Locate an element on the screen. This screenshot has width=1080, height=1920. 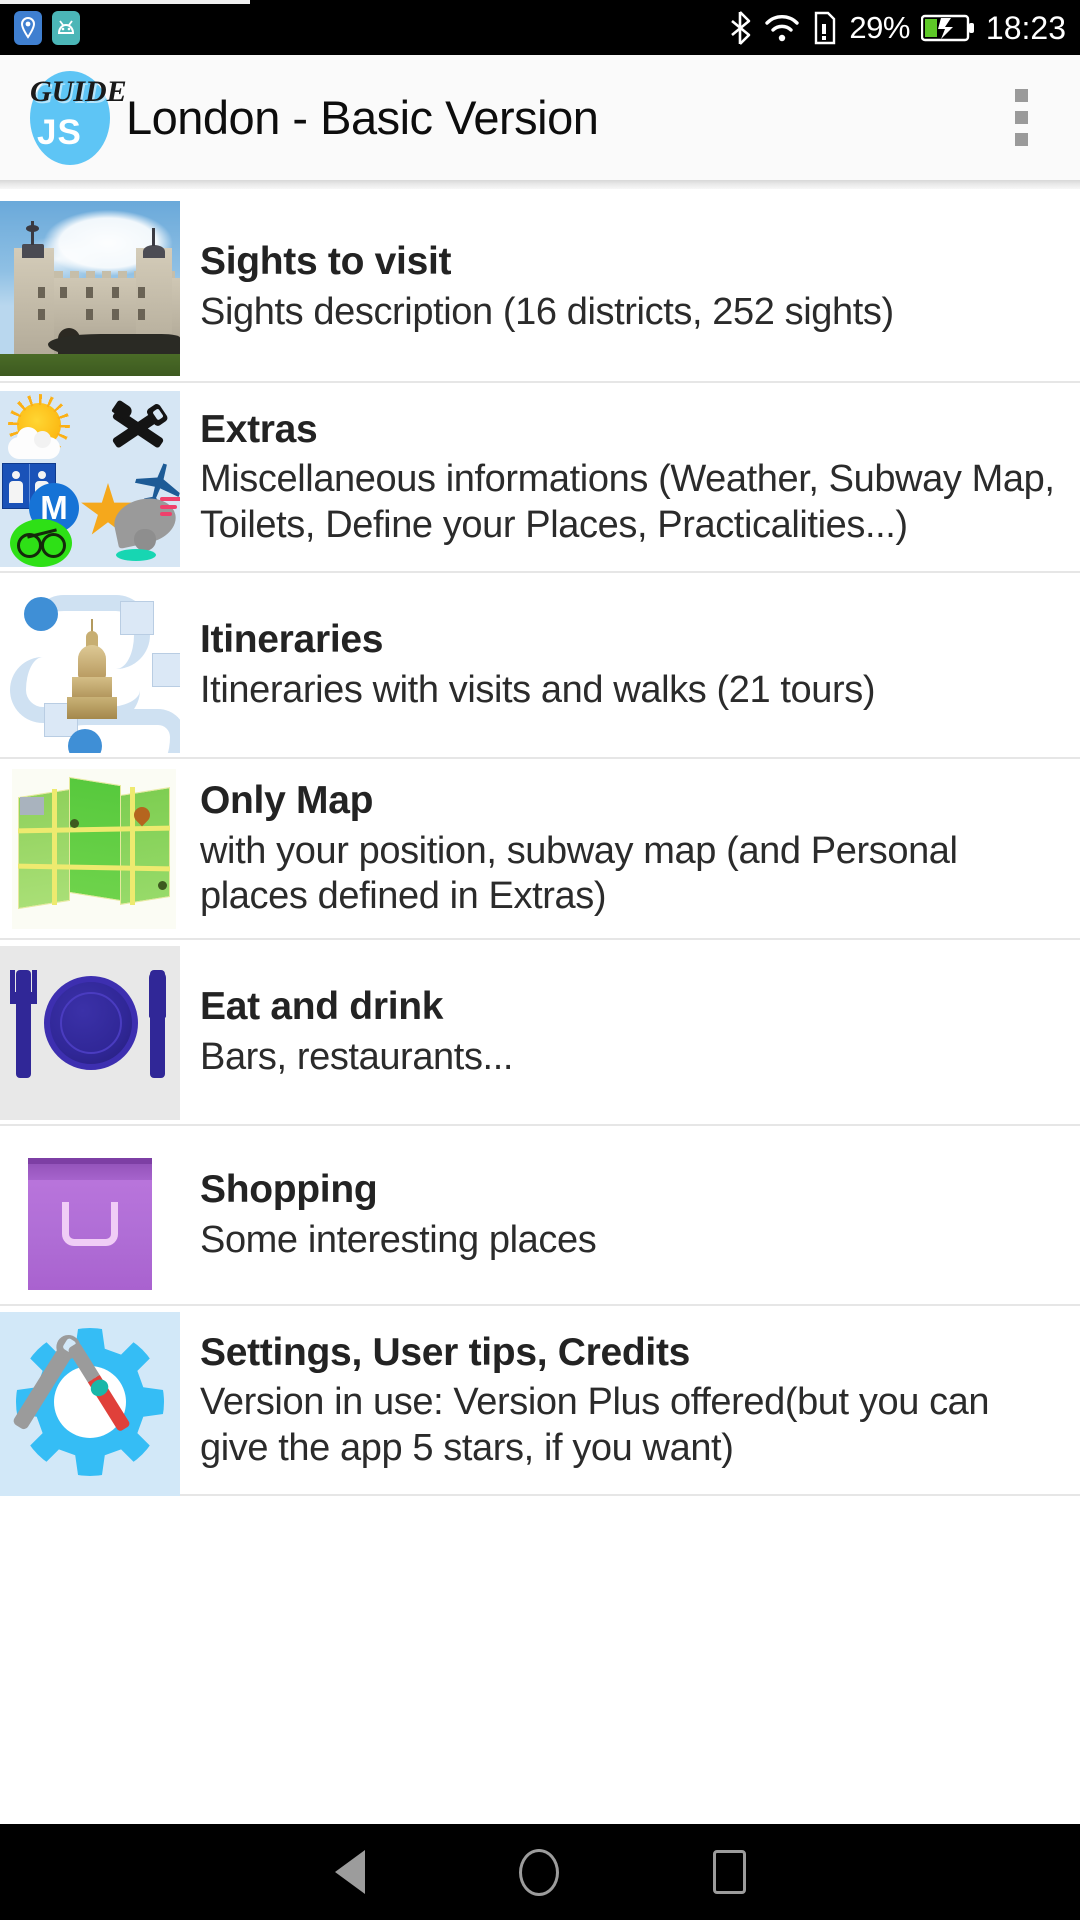
app-bar-shadow is located at coordinates (540, 94).